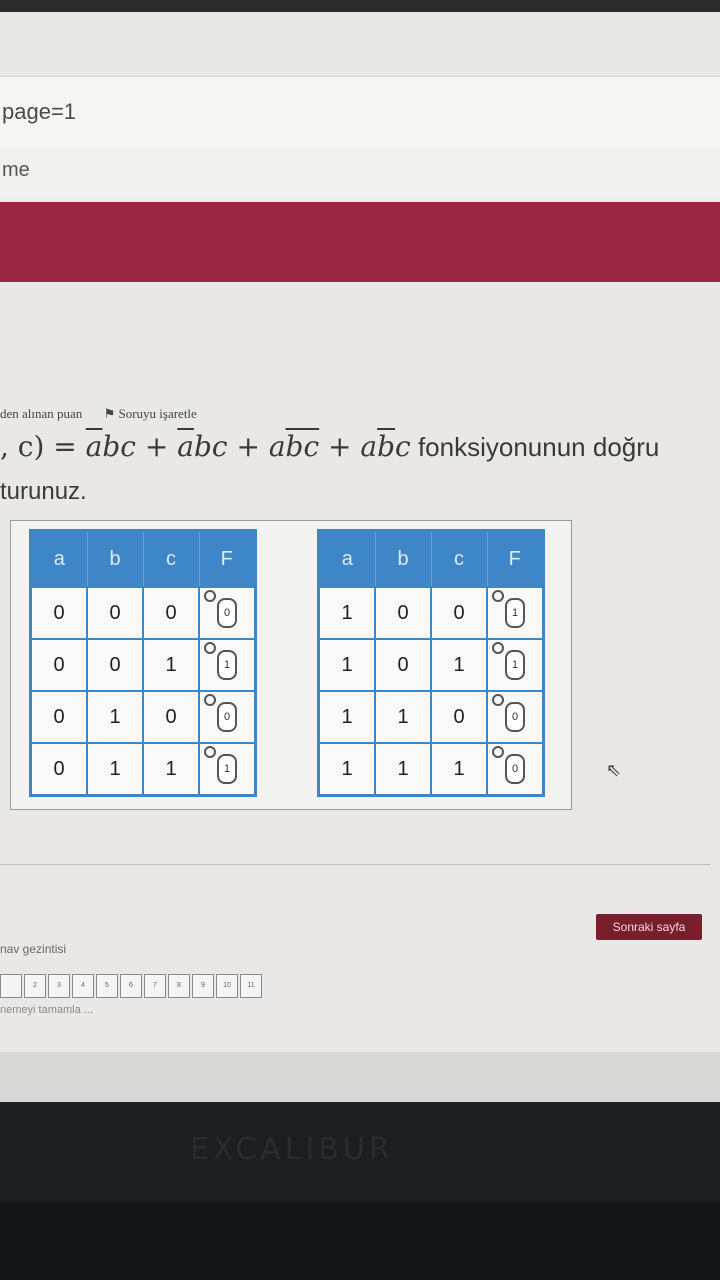  What do you see at coordinates (16, 170) in the screenshot?
I see `bookmark-item: me` at bounding box center [16, 170].